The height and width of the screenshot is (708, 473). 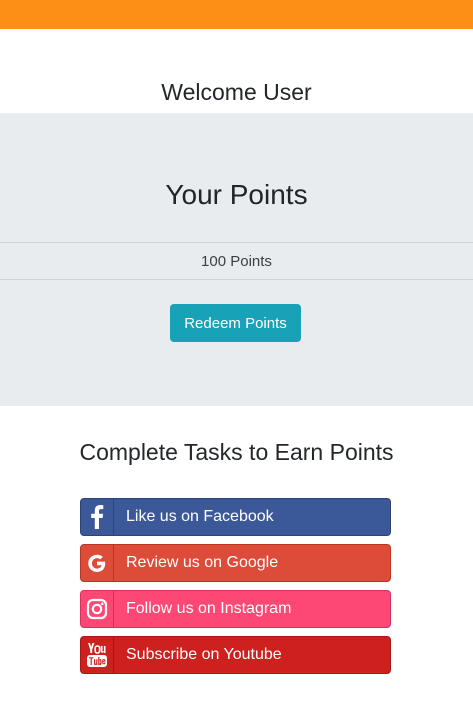 I want to click on welcome-heading: Welcome User, so click(x=236, y=92).